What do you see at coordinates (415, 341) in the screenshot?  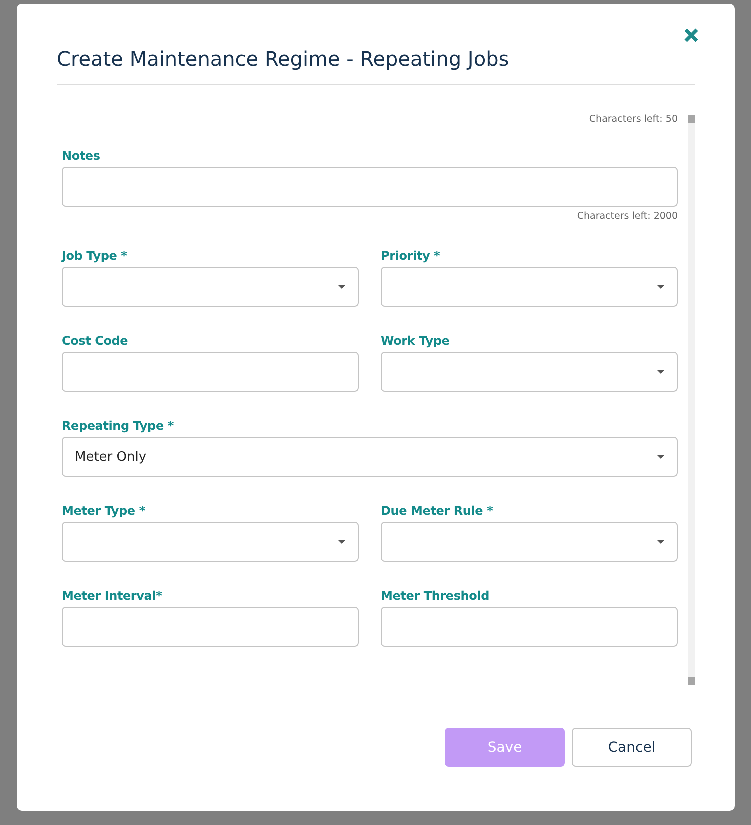 I see `field-label: Work Type` at bounding box center [415, 341].